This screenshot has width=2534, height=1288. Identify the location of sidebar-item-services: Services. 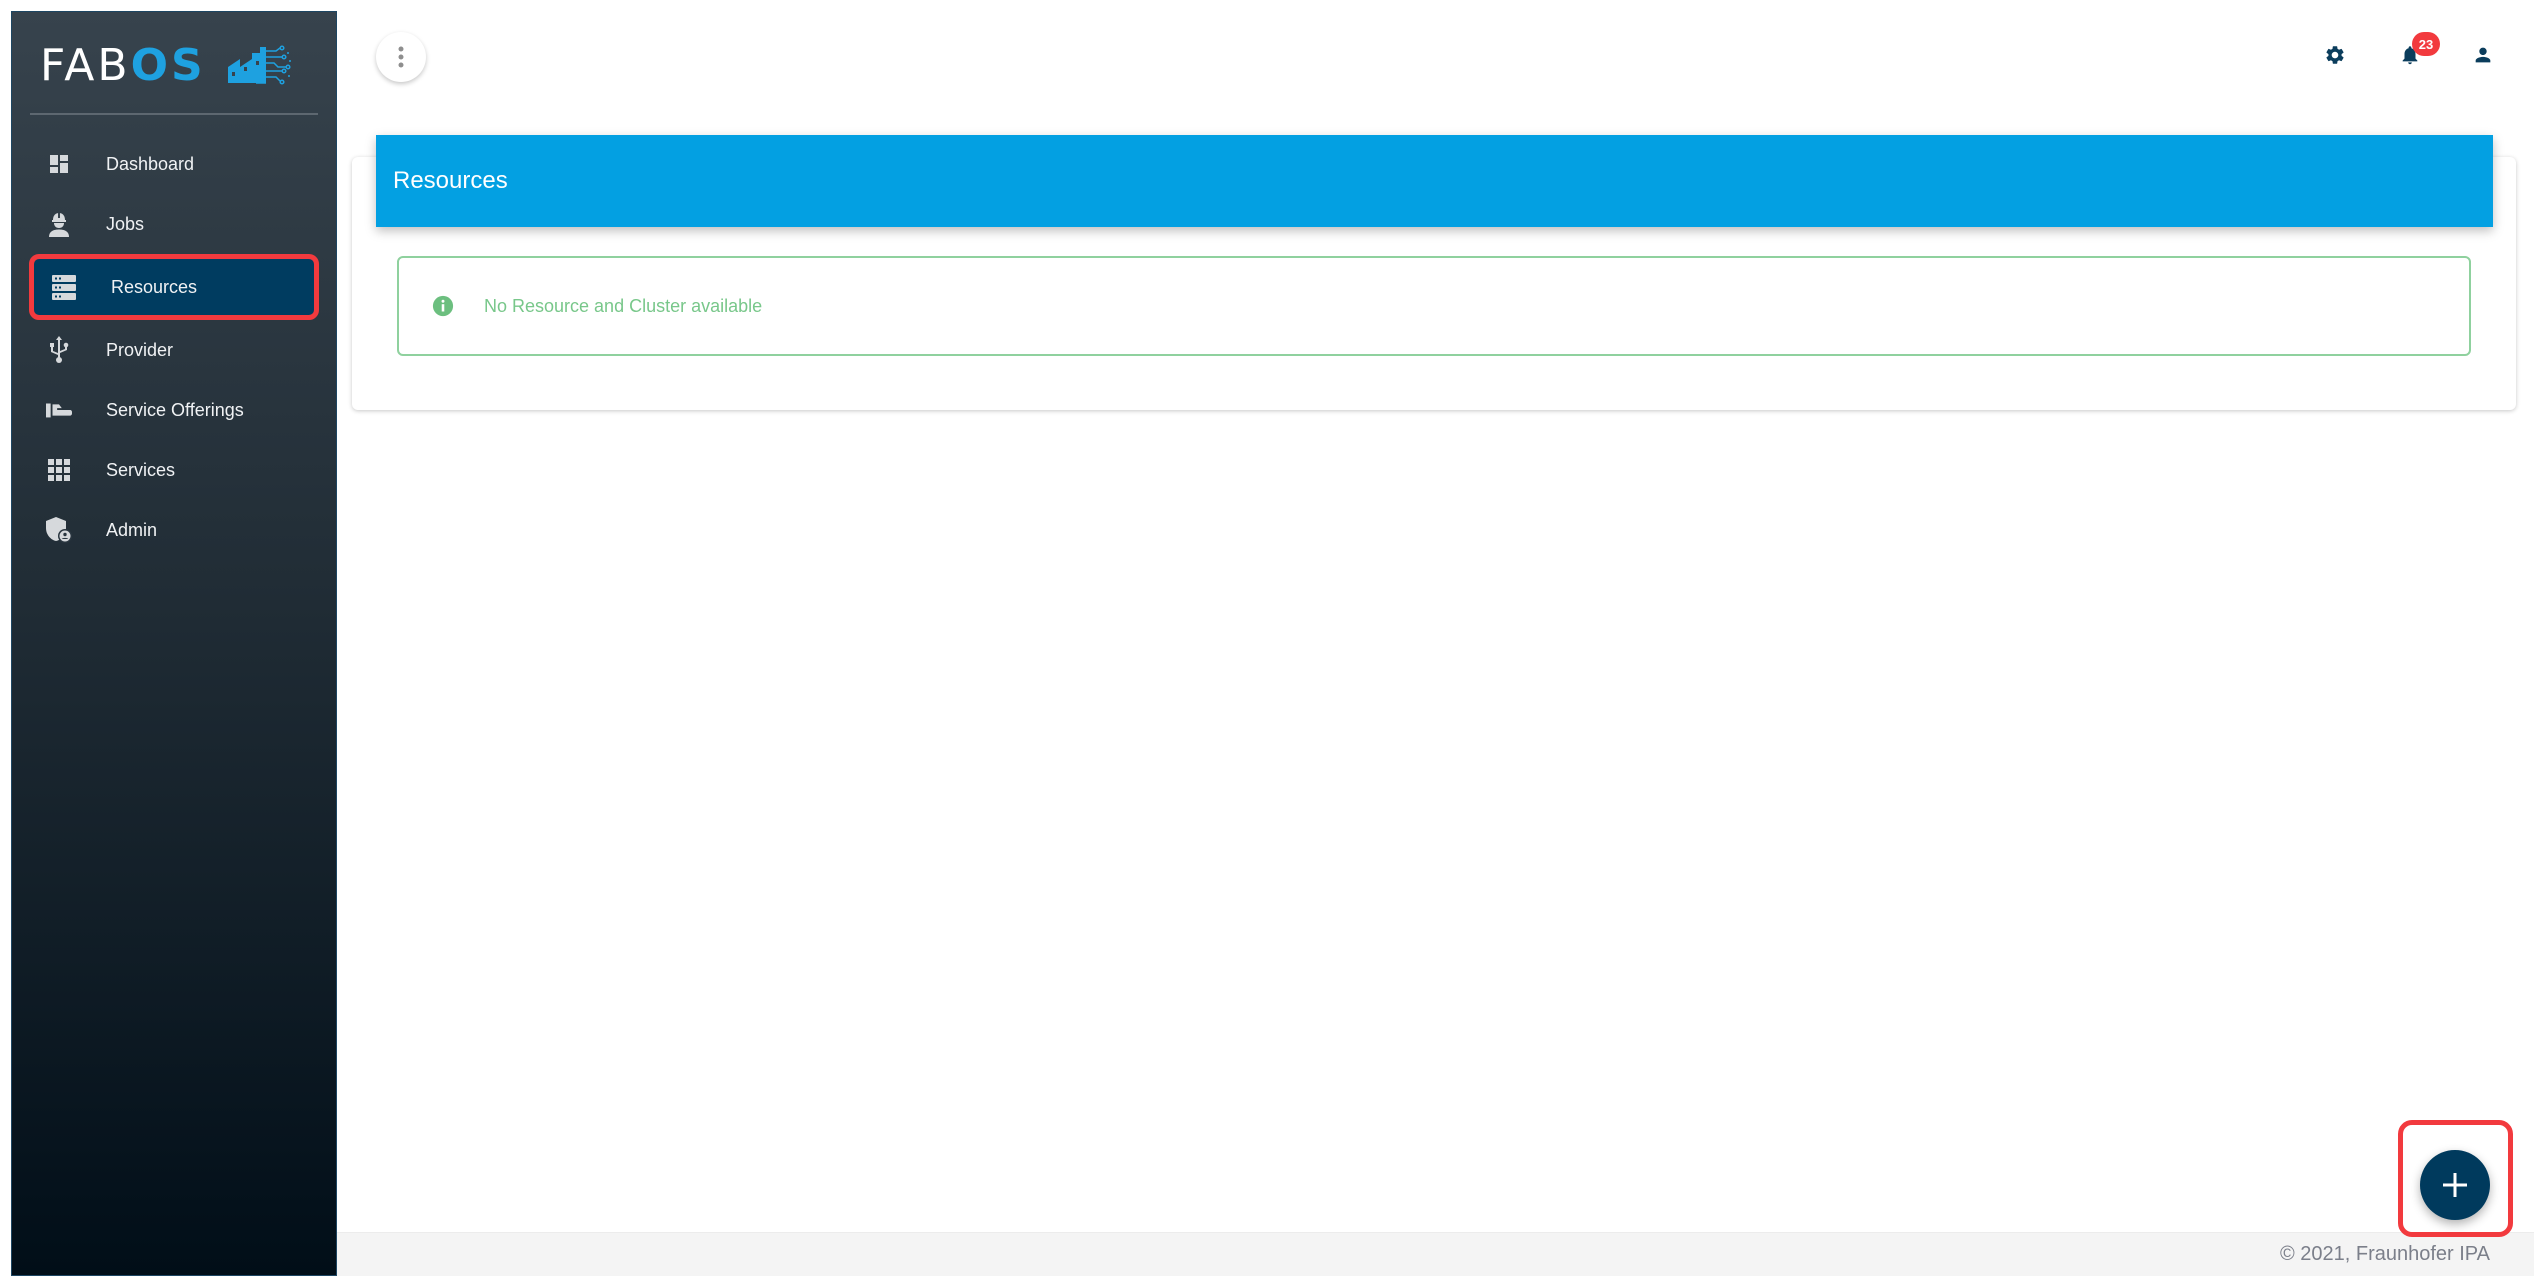
(174, 470).